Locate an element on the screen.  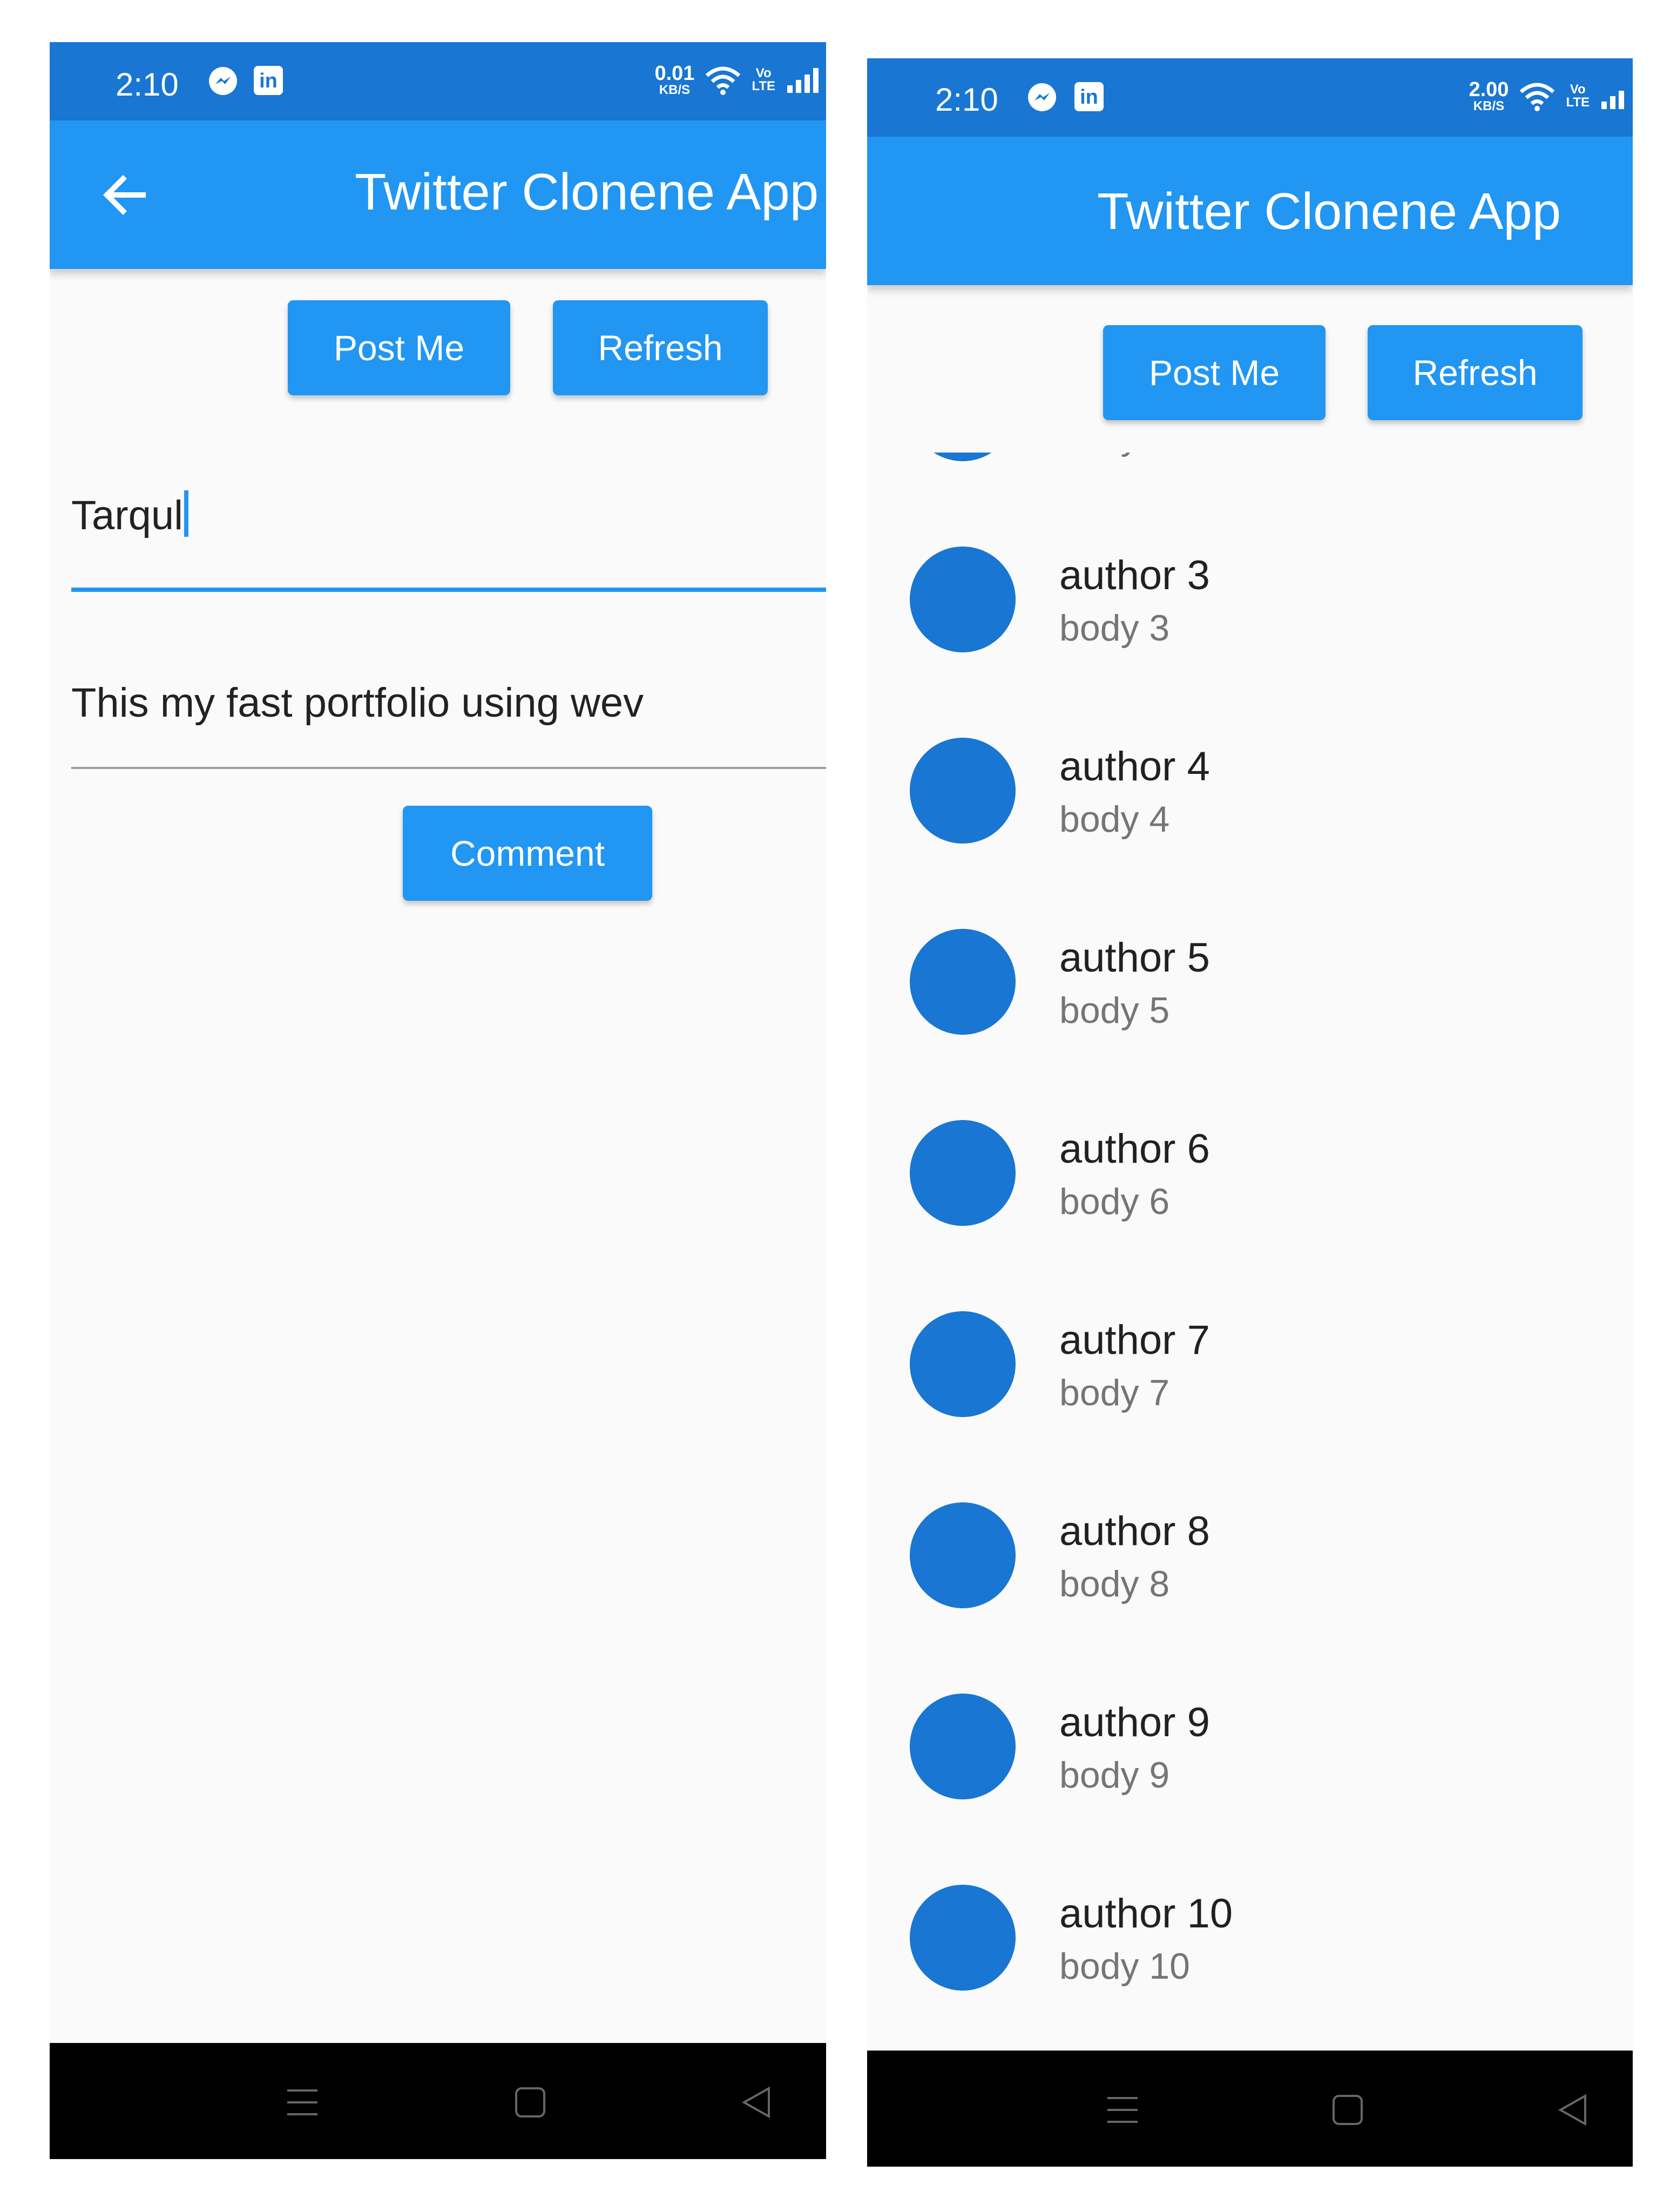
item-body: body 3 is located at coordinates (1114, 628).